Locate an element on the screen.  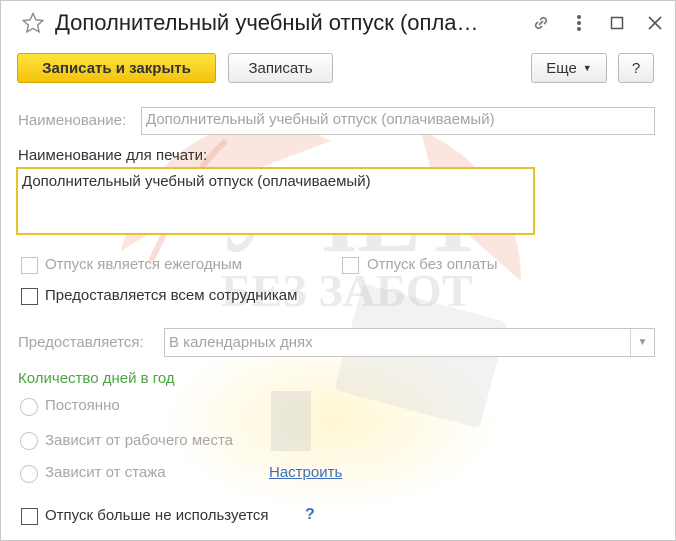
radio-constant-label: Постоянно is located at coordinates (82, 405).